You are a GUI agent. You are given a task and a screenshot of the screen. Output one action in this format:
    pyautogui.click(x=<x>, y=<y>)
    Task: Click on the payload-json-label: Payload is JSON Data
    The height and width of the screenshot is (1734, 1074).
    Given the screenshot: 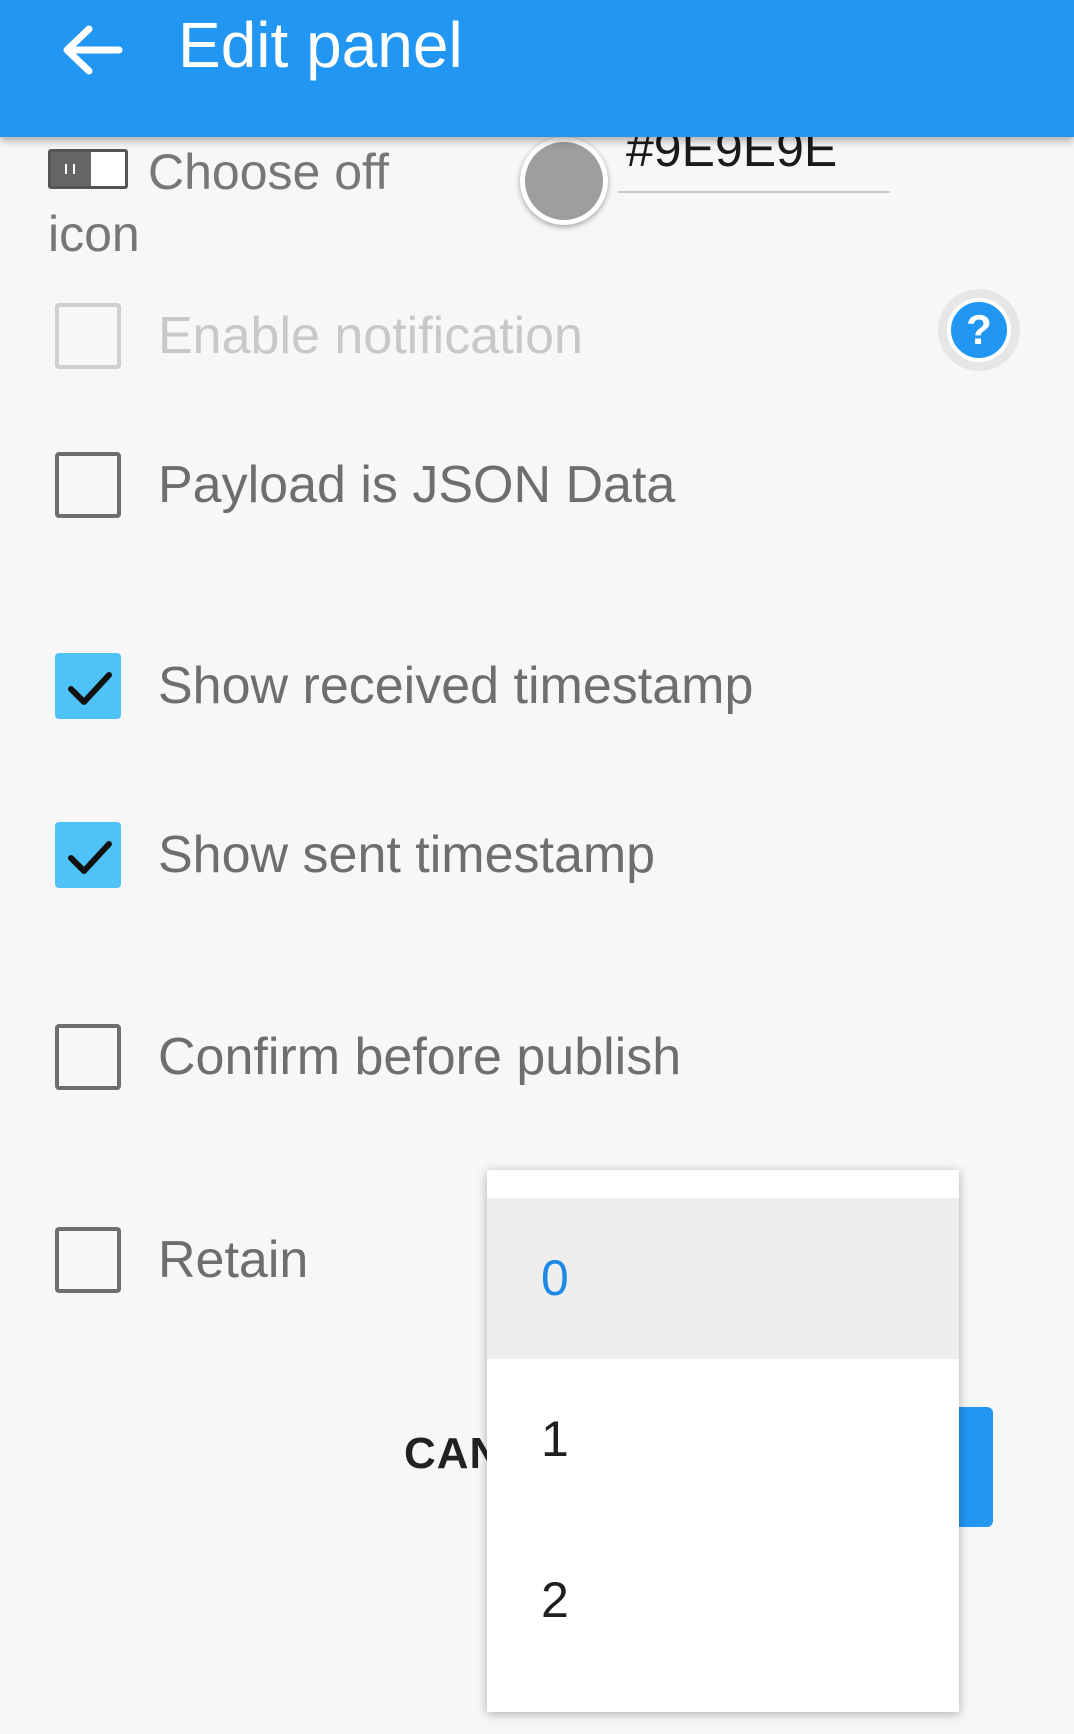 What is the action you would take?
    pyautogui.click(x=417, y=485)
    